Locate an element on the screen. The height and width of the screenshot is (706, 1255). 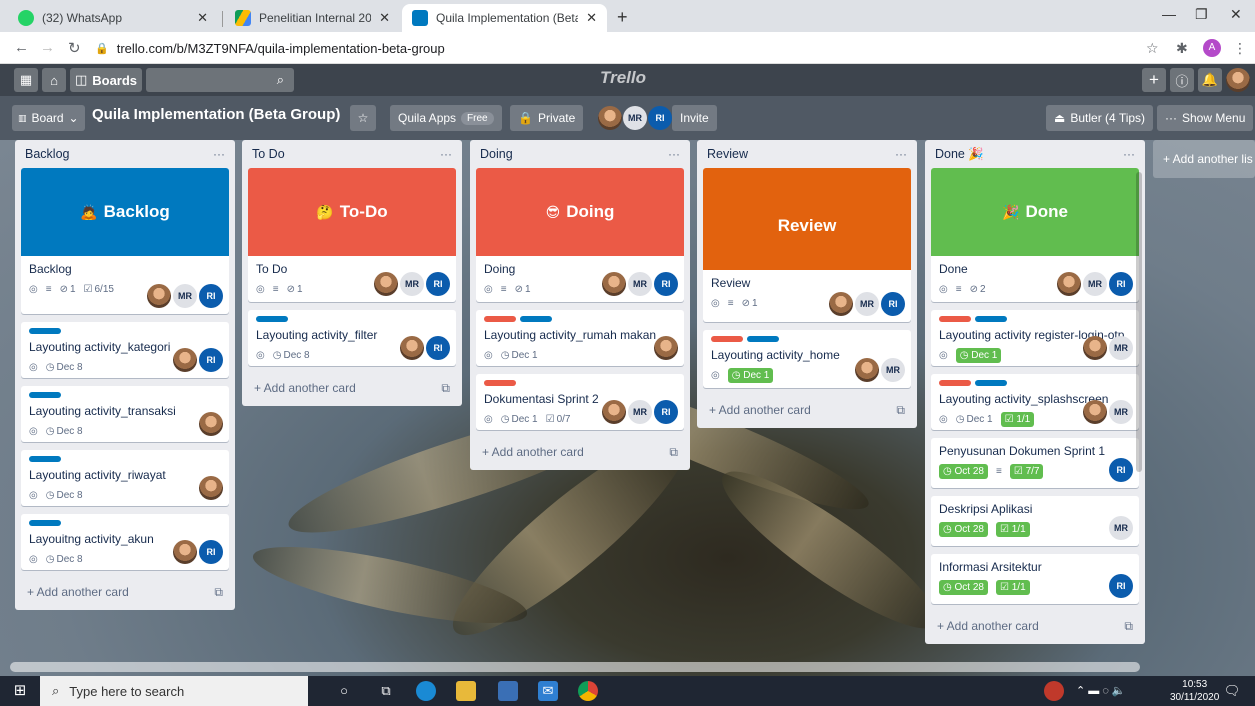
close-tab-icon: ✕ is located at coordinates (591, 18).